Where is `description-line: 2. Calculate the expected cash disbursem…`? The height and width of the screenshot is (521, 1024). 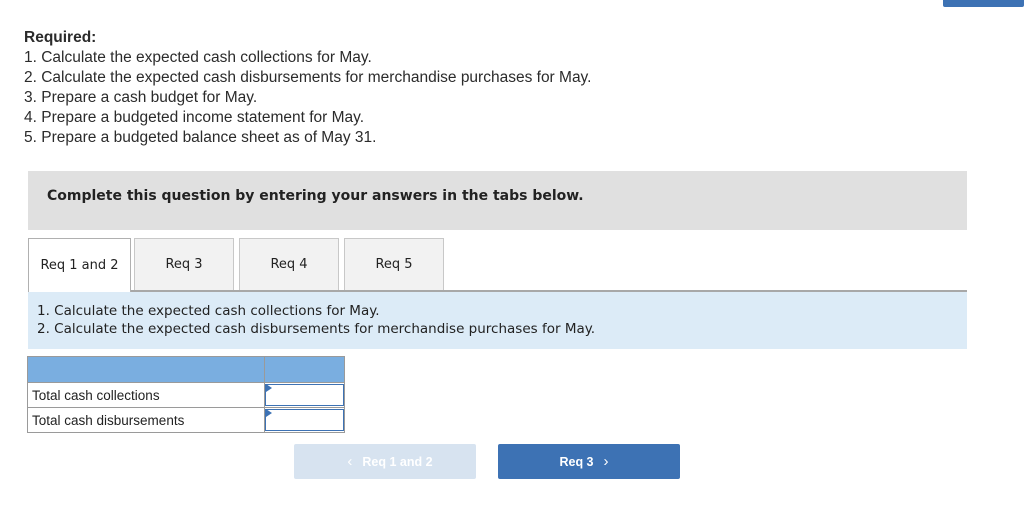
description-line: 2. Calculate the expected cash disbursem… is located at coordinates (316, 329).